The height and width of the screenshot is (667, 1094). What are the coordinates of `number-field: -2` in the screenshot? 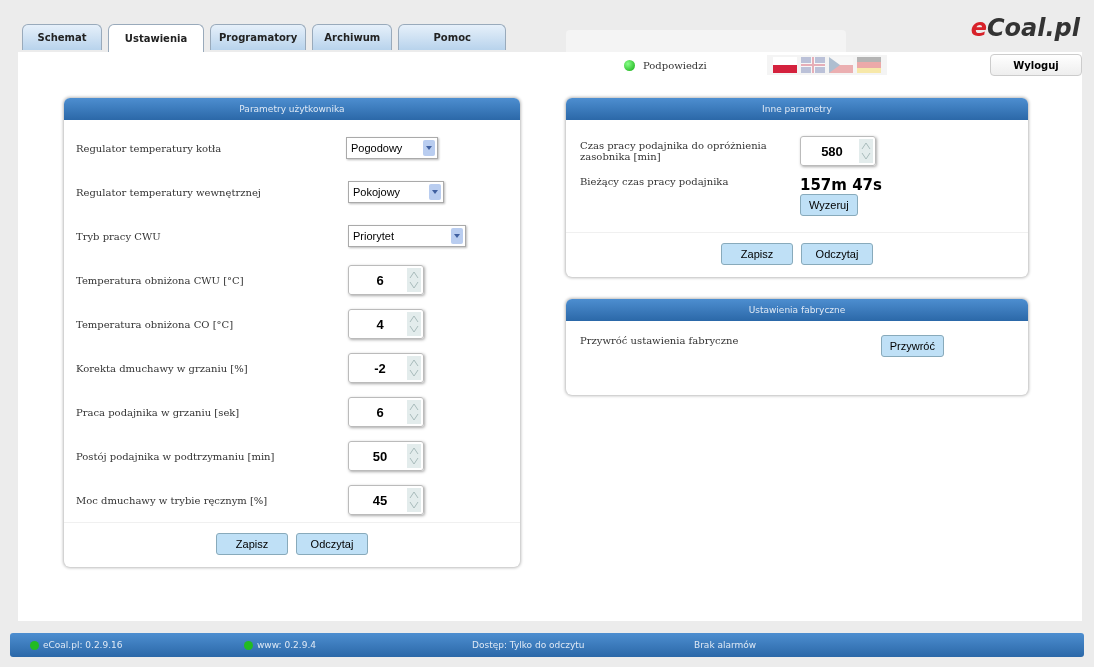 It's located at (386, 368).